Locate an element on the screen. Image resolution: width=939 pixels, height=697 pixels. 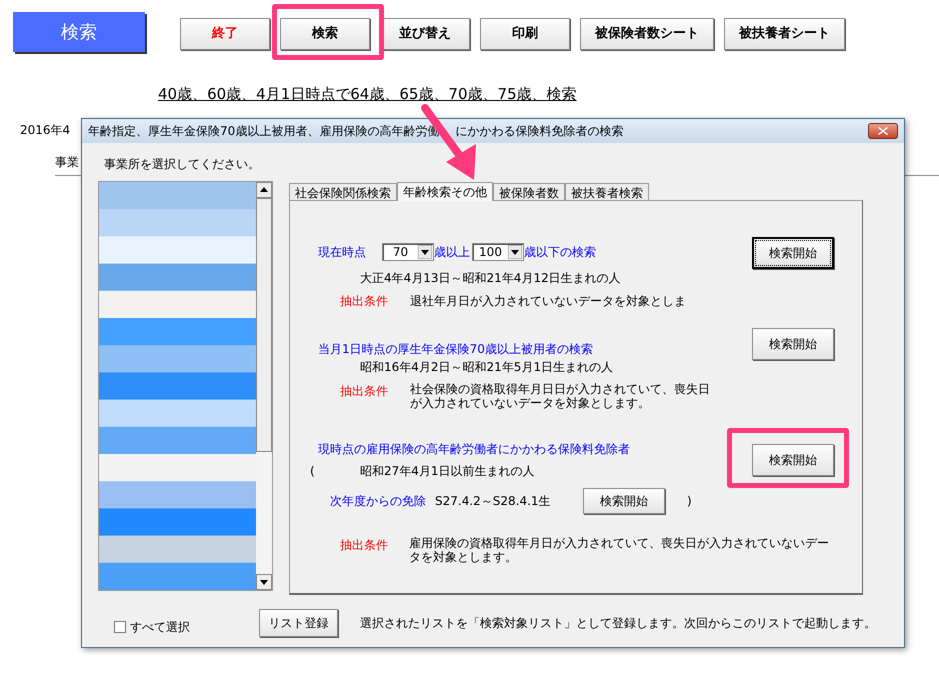
close-icon is located at coordinates (883, 131).